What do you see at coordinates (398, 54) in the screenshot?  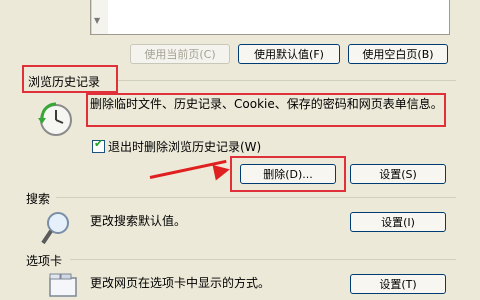 I see `use-blank-button: 使用空白页(B)` at bounding box center [398, 54].